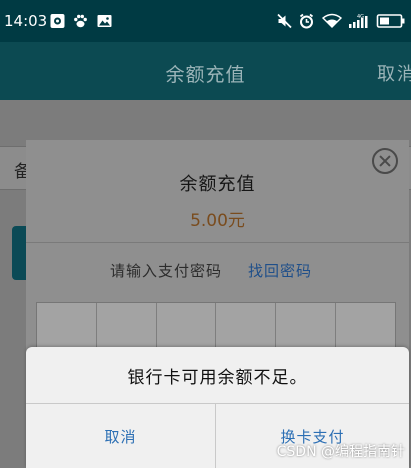 The width and height of the screenshot is (411, 468). I want to click on dialog-title: 余额充值, so click(217, 184).